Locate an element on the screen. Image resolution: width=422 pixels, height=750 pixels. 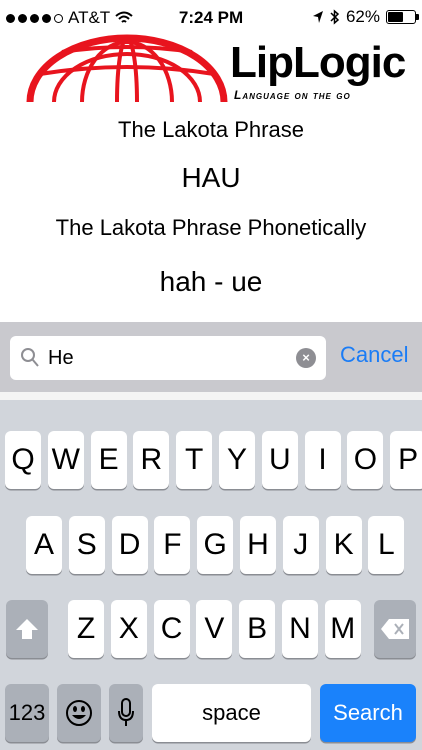
key-x: X is located at coordinates (128, 629).